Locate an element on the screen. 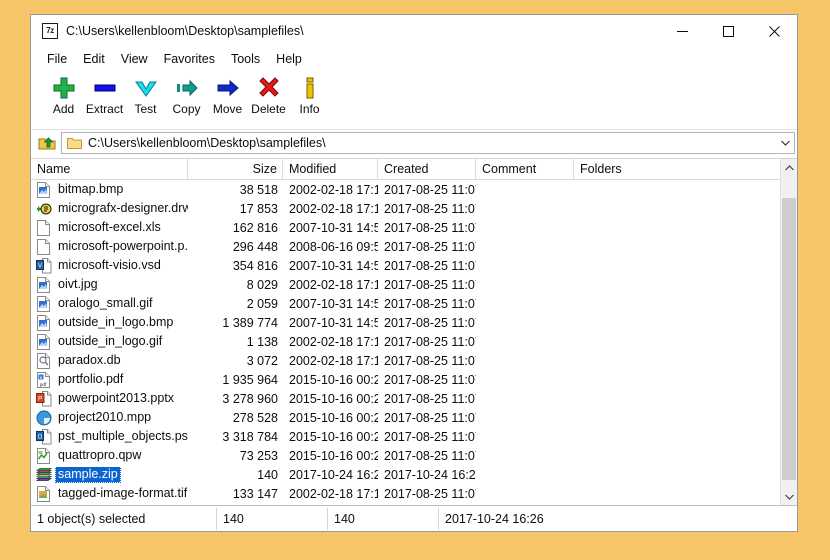  window-controls is located at coordinates (728, 31).